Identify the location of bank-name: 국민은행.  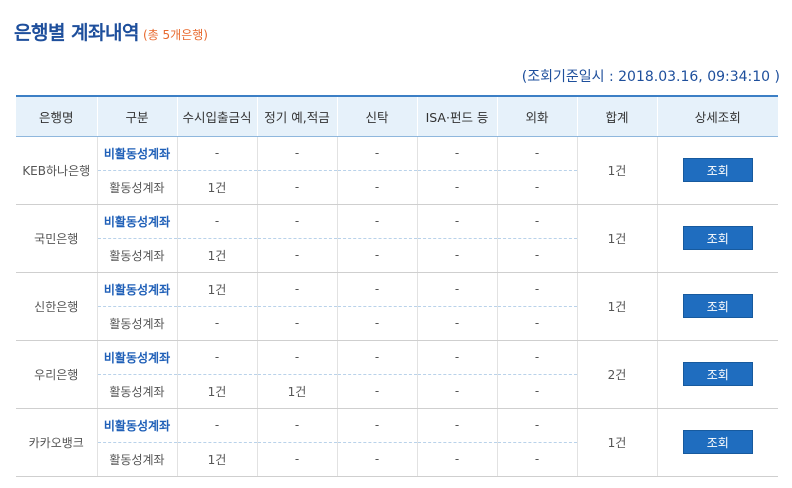
(56, 238).